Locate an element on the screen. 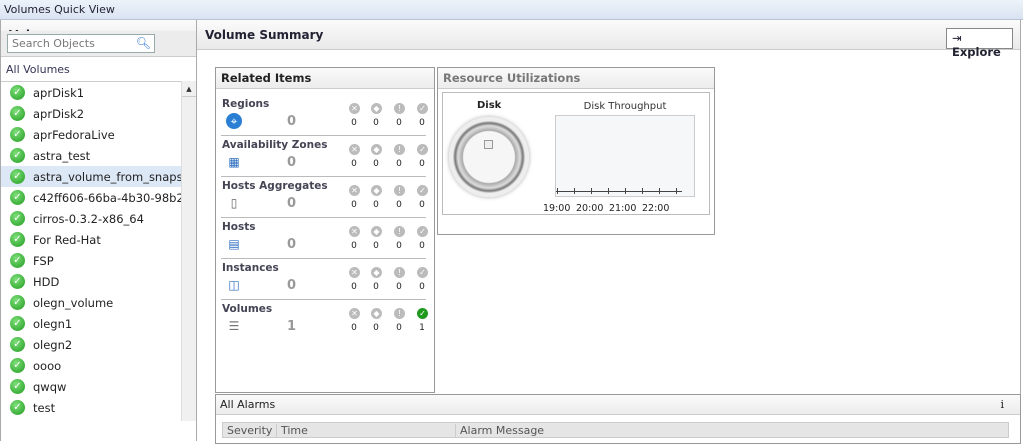 The image size is (1023, 444). related-item-count: 1 is located at coordinates (291, 326).